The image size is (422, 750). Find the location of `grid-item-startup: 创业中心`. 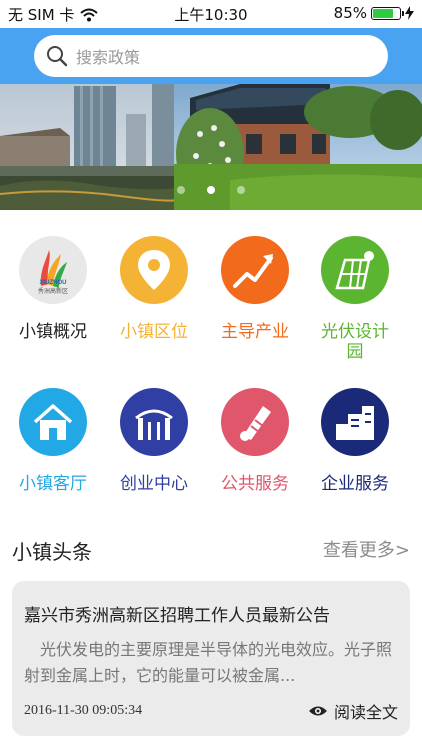

grid-item-startup: 创业中心 is located at coordinates (154, 441).